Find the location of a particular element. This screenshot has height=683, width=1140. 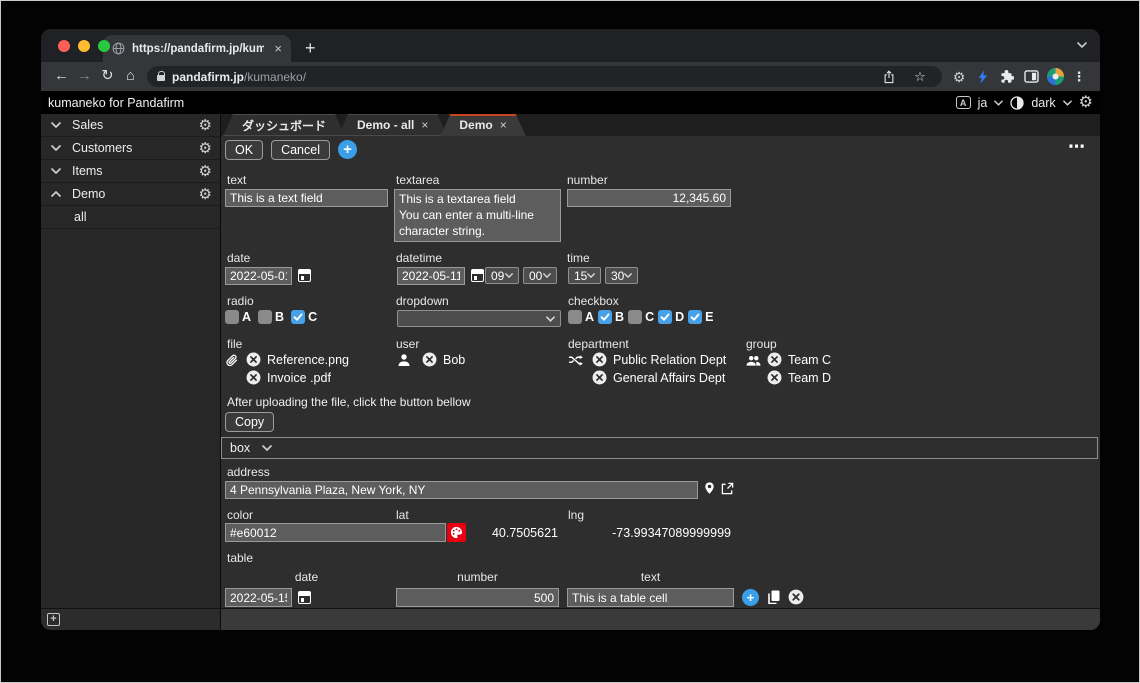

checkbox-option-e: E is located at coordinates (700, 317).